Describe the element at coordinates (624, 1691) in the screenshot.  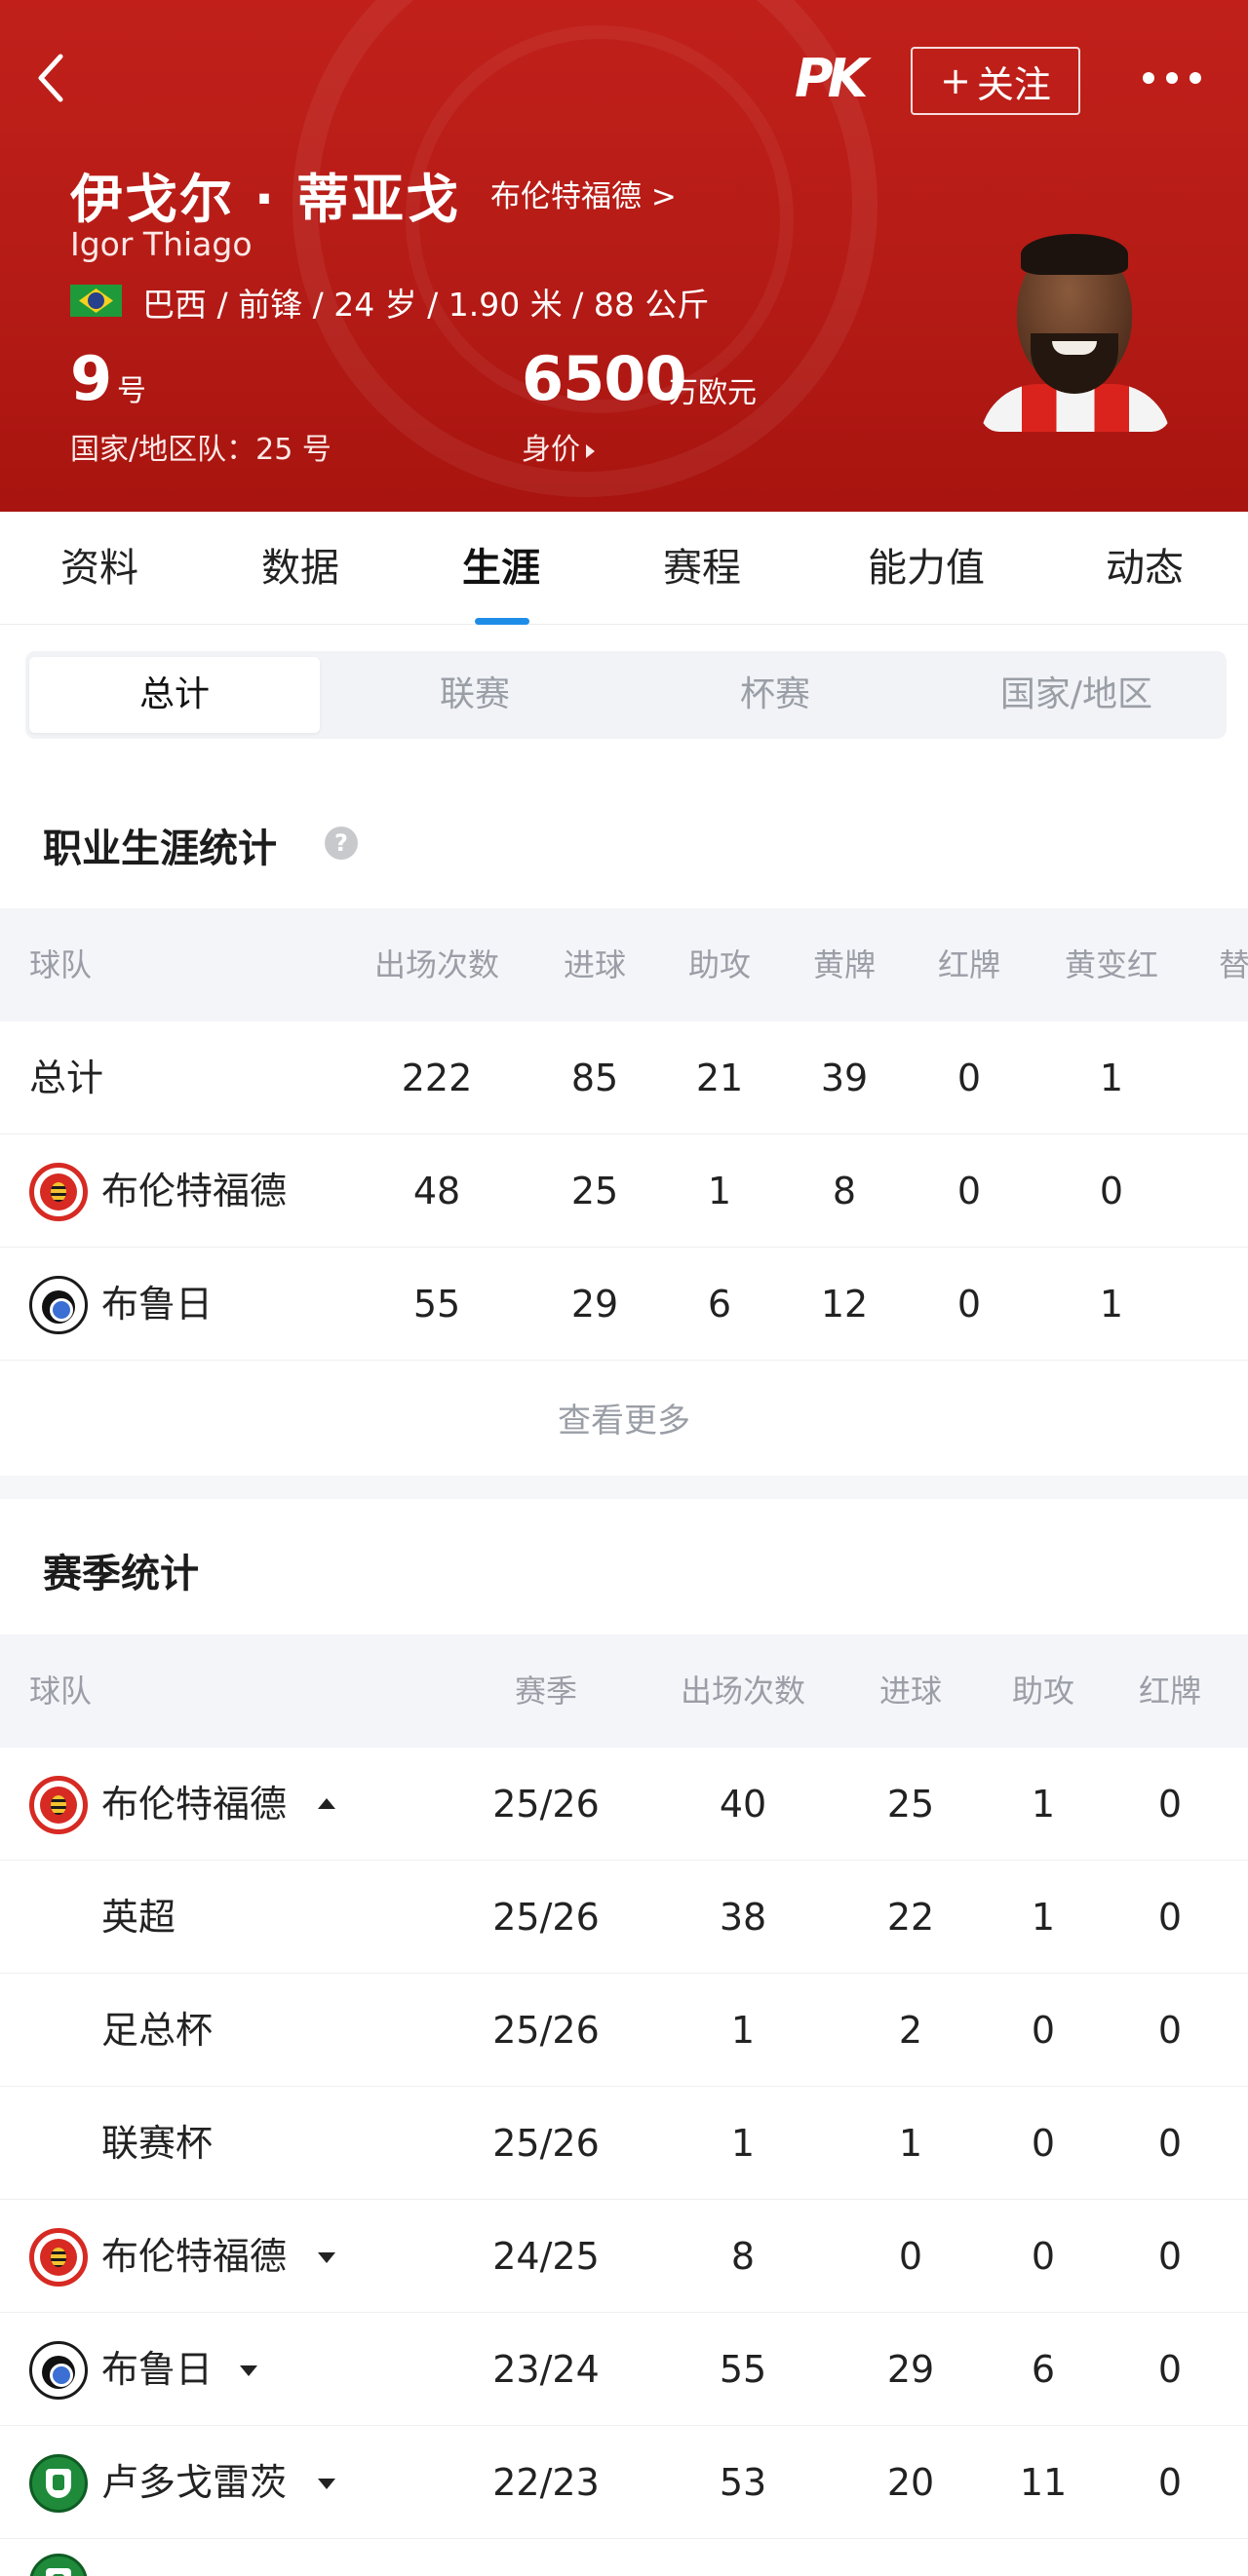
I see `season-table-header: 球队 赛季 出场次数 进球 助攻 红牌` at that location.